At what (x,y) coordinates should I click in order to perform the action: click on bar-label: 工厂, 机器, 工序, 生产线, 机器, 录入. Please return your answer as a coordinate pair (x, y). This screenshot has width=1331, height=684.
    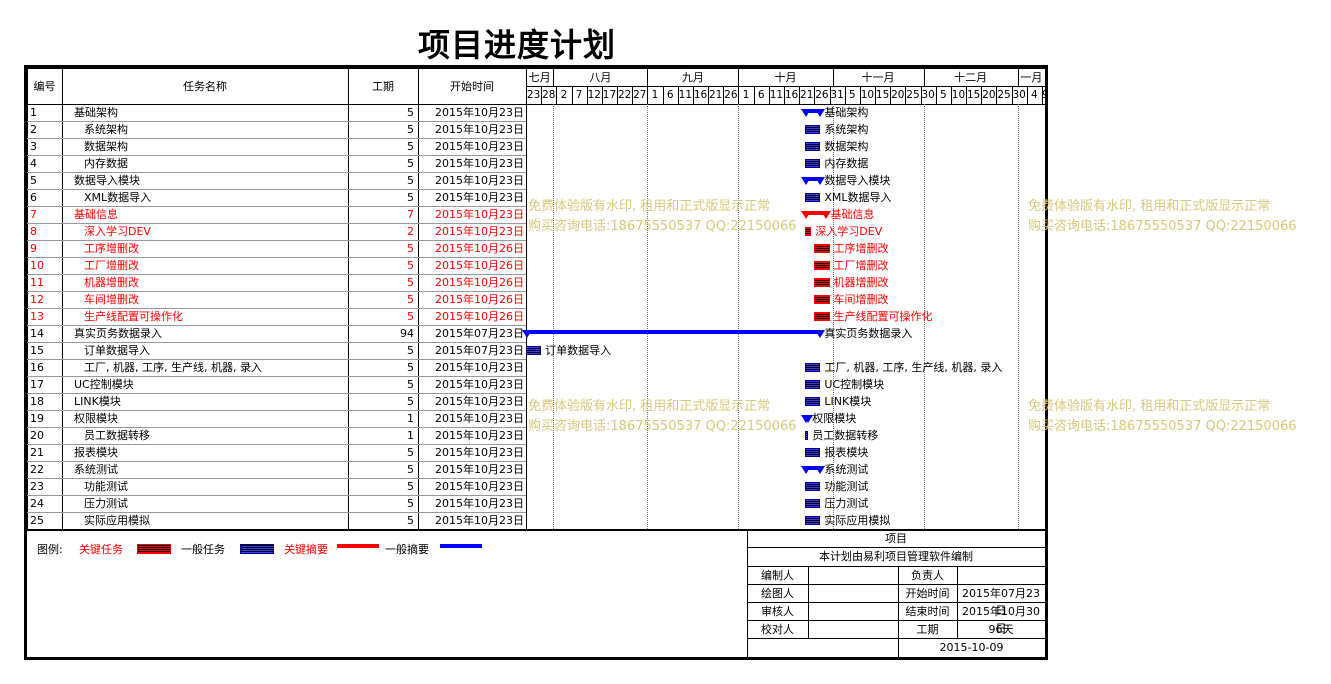
    Looking at the image, I should click on (913, 367).